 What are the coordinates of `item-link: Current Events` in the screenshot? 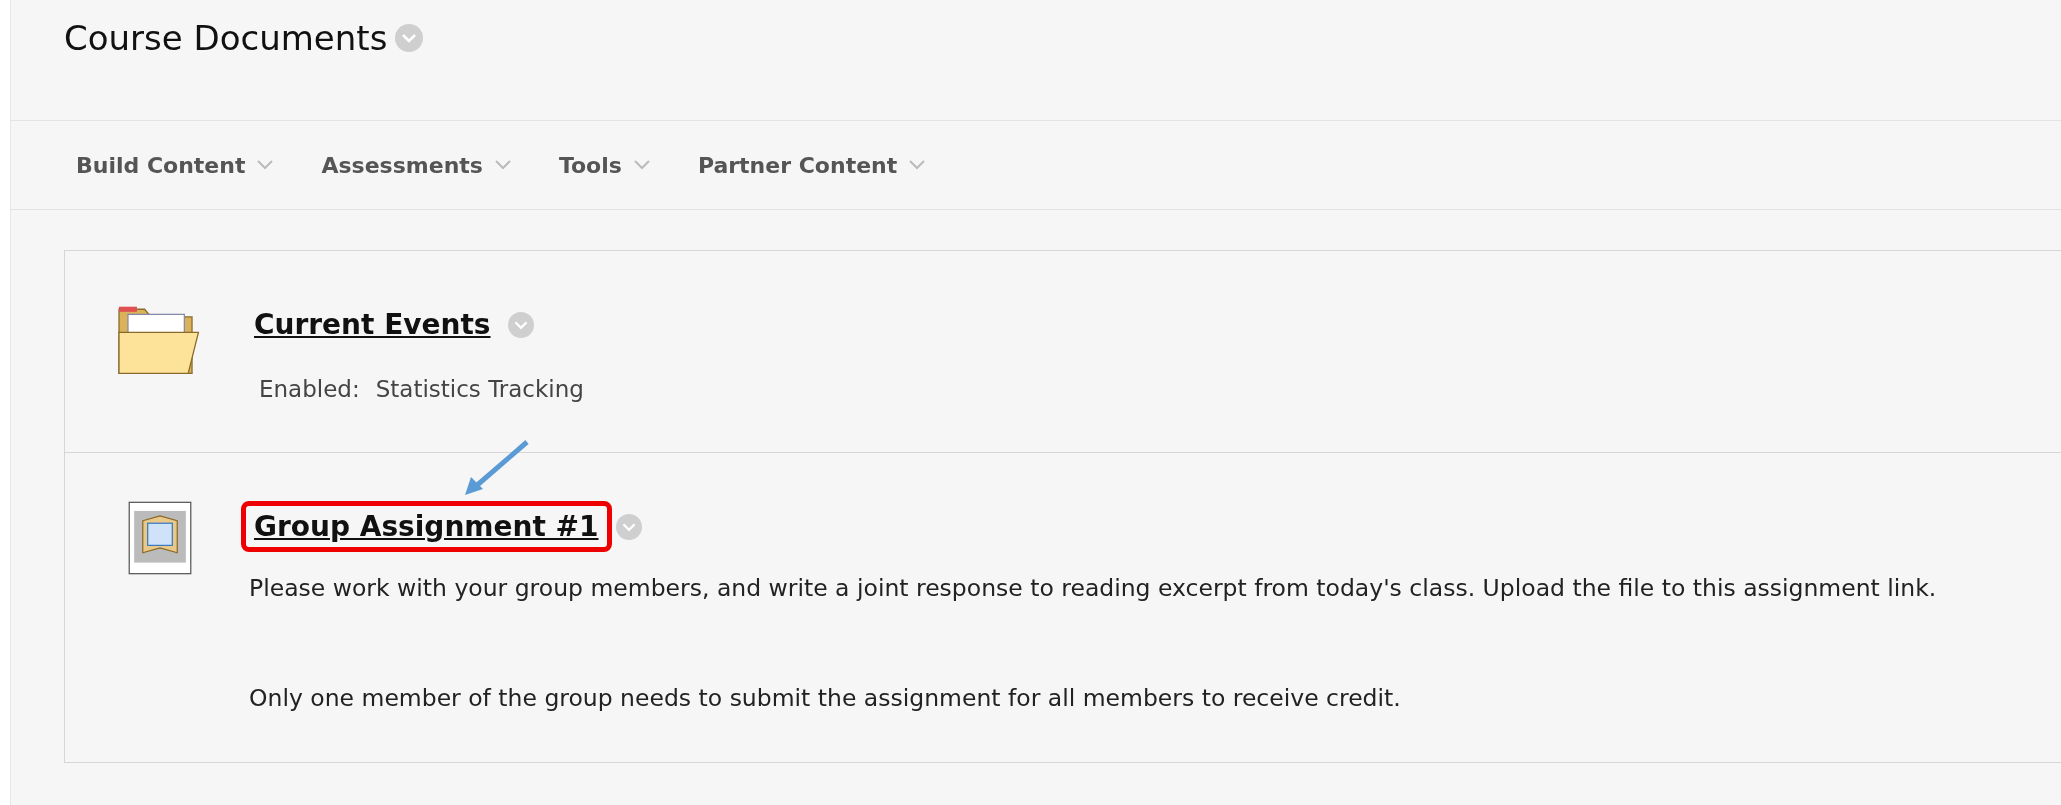 It's located at (372, 324).